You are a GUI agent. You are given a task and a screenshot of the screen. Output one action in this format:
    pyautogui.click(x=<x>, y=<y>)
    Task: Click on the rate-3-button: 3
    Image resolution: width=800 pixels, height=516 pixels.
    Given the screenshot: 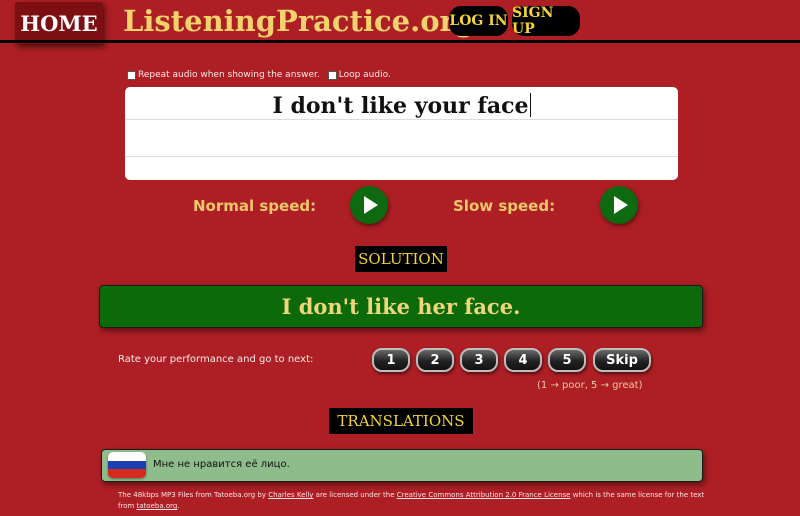 What is the action you would take?
    pyautogui.click(x=479, y=360)
    